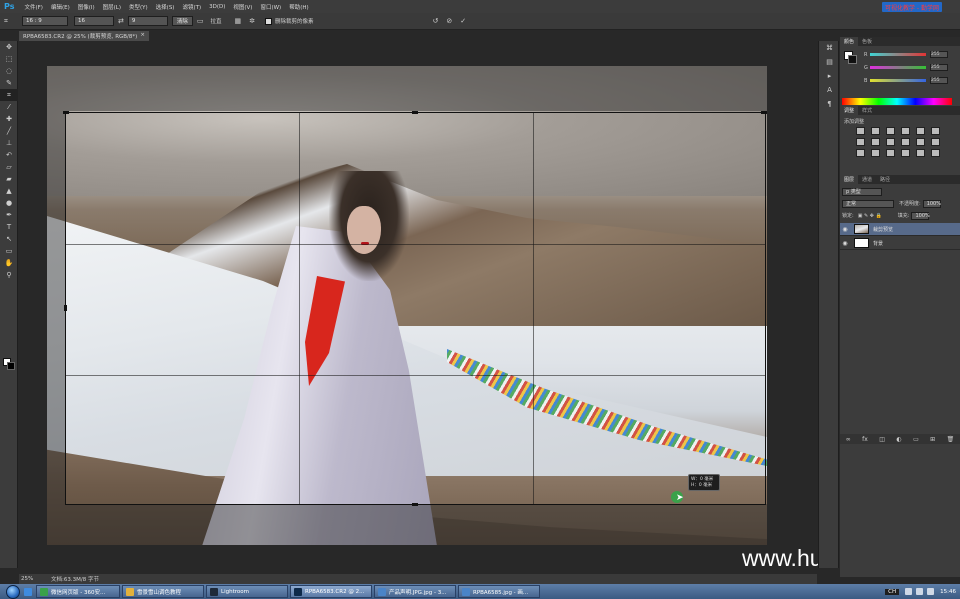 This screenshot has width=960, height=599. Describe the element at coordinates (121, 21) in the screenshot. I see `swap-icon: ⇄` at that location.